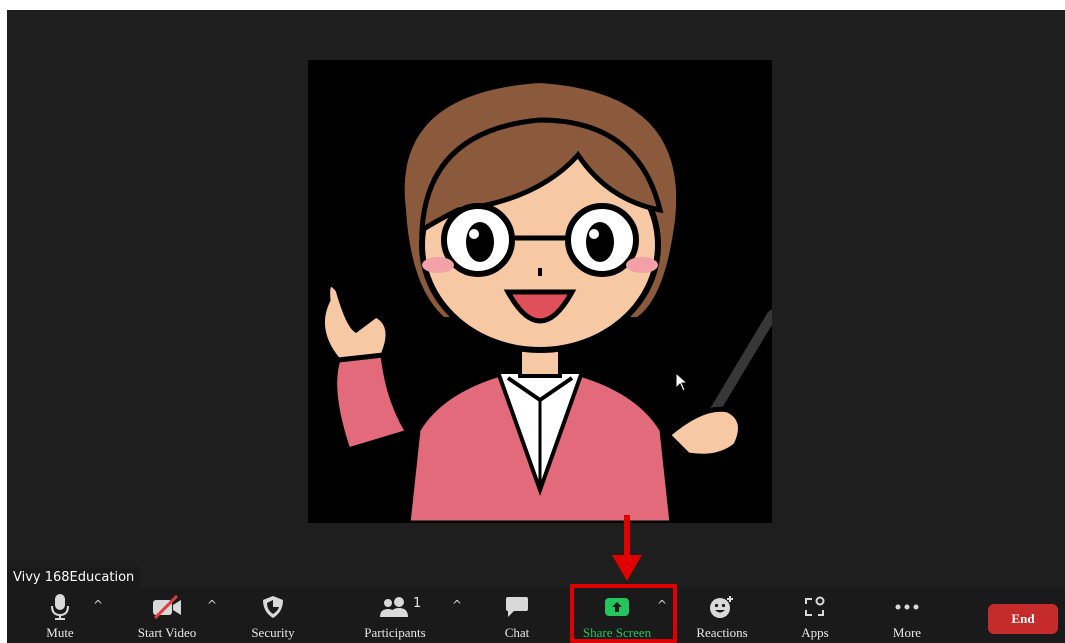 The image size is (1065, 643). Describe the element at coordinates (273, 607) in the screenshot. I see `shield-icon` at that location.